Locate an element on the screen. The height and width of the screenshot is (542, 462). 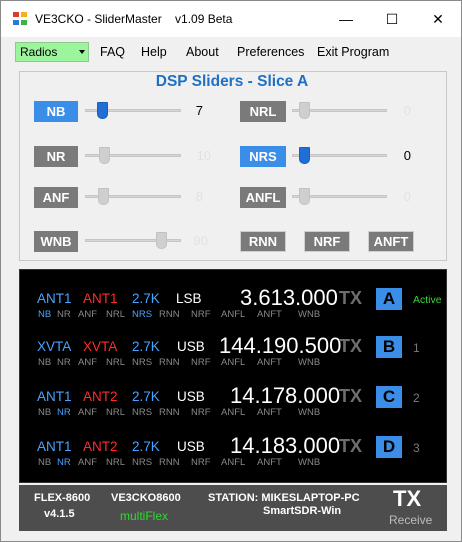
chevron-down-icon is located at coordinates (82, 52).